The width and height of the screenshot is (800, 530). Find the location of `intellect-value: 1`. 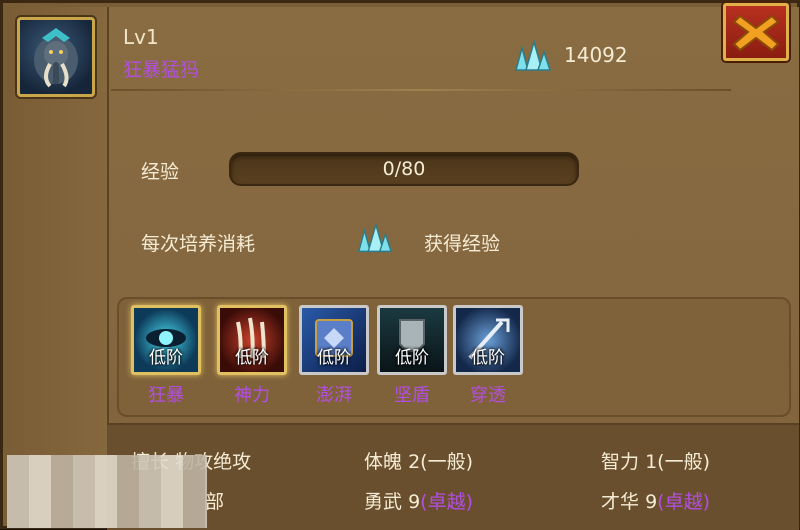

intellect-value: 1 is located at coordinates (651, 462).